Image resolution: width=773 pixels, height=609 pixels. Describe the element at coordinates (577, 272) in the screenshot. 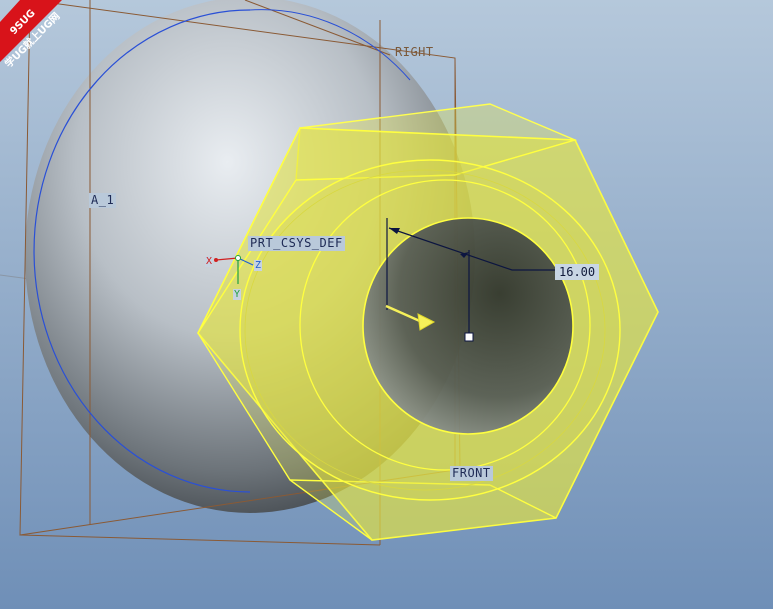

I see `dimension-value: 16.00` at that location.